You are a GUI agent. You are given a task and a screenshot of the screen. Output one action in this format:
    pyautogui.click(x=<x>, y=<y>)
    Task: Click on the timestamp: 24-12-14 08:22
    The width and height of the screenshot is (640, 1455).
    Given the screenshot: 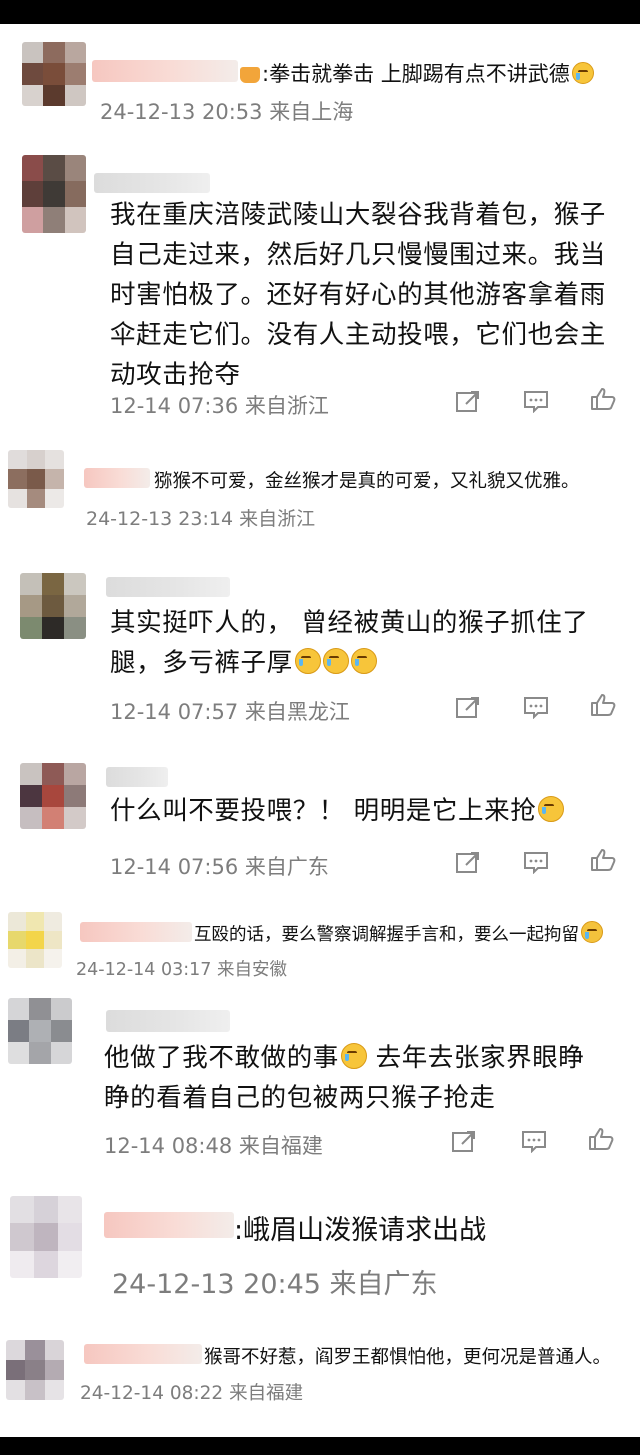 What is the action you would take?
    pyautogui.click(x=152, y=1393)
    